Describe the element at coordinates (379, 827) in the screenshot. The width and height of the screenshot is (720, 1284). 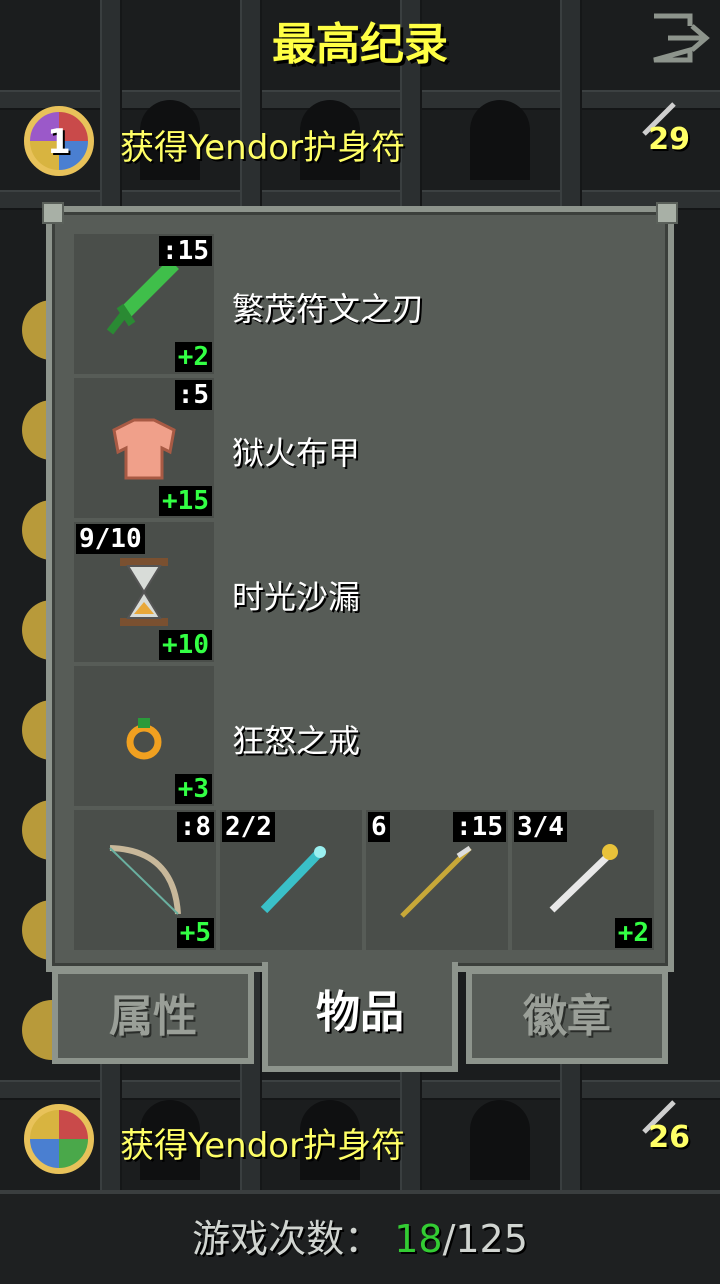
I see `quickslot-count-tag: 6` at that location.